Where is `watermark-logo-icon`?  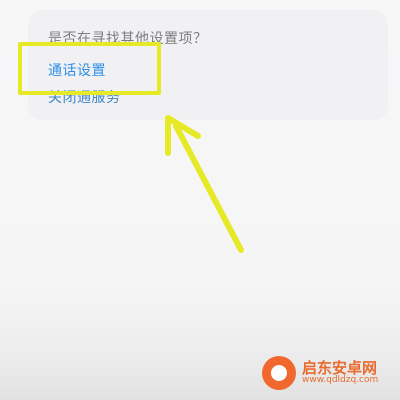 watermark-logo-icon is located at coordinates (279, 373).